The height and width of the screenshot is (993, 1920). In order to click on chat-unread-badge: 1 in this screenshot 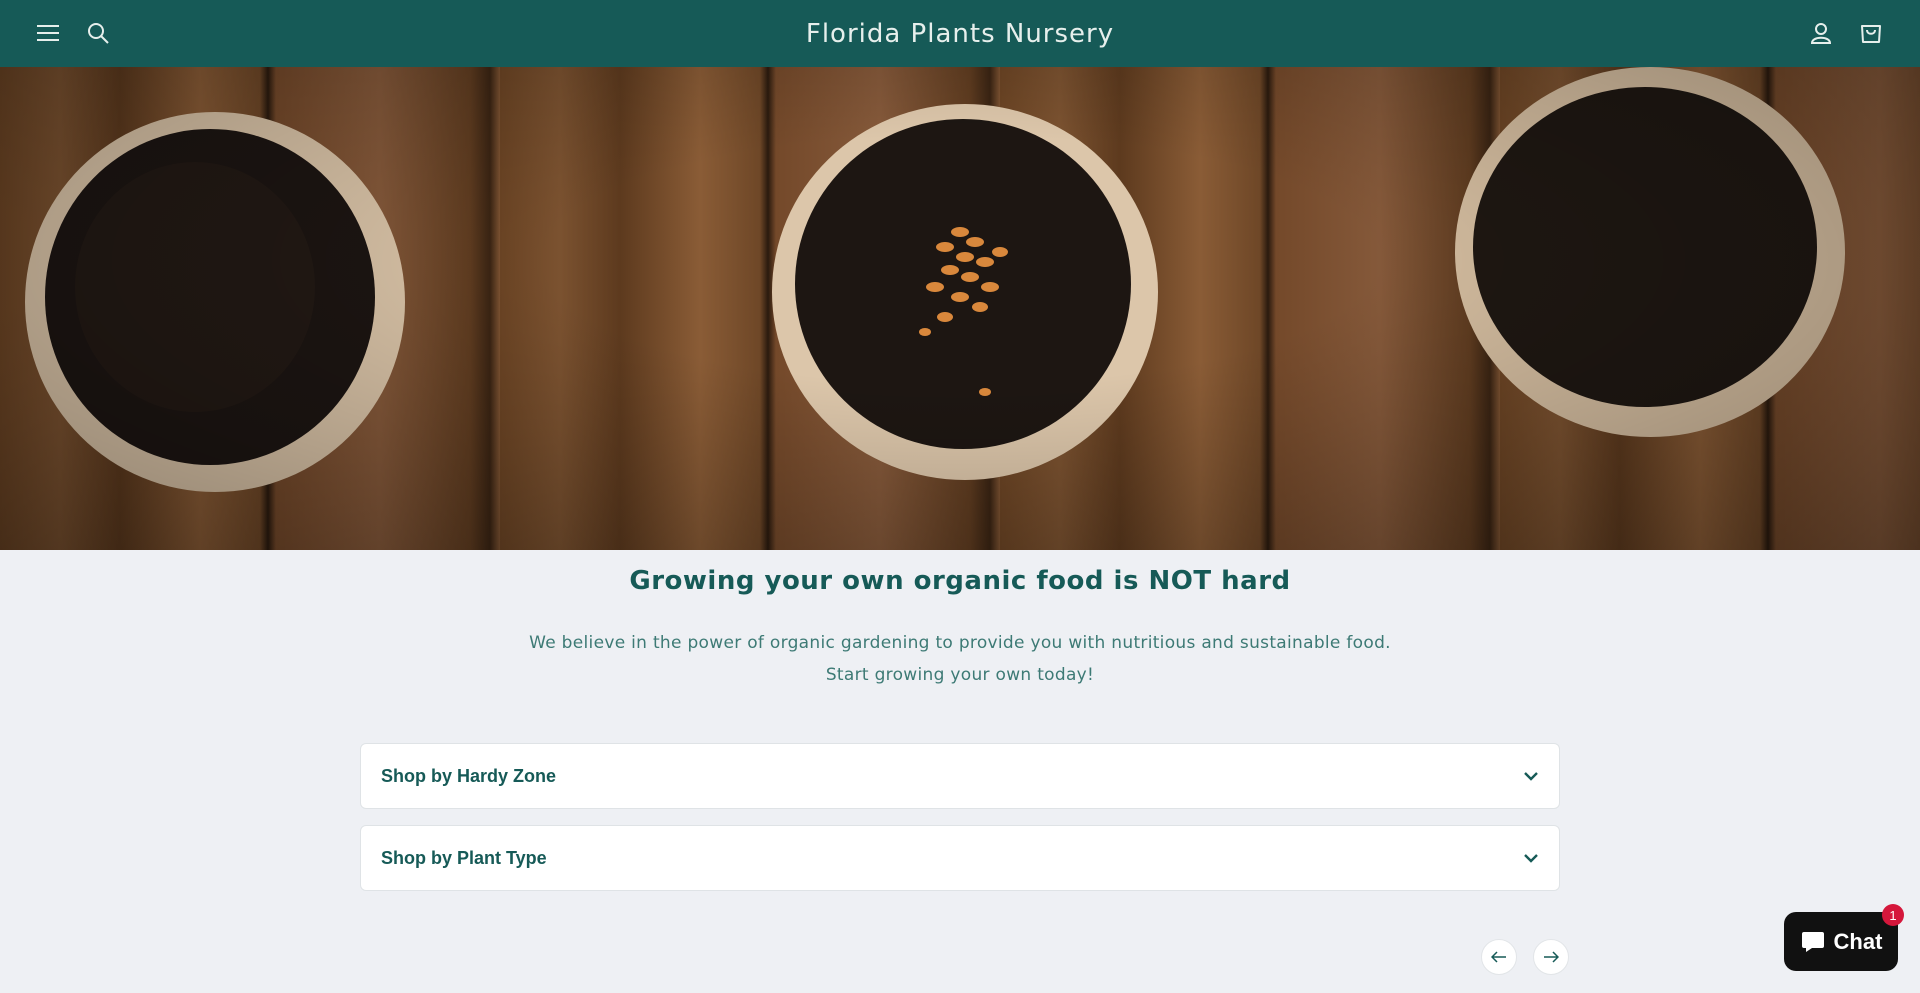, I will do `click(1893, 915)`.